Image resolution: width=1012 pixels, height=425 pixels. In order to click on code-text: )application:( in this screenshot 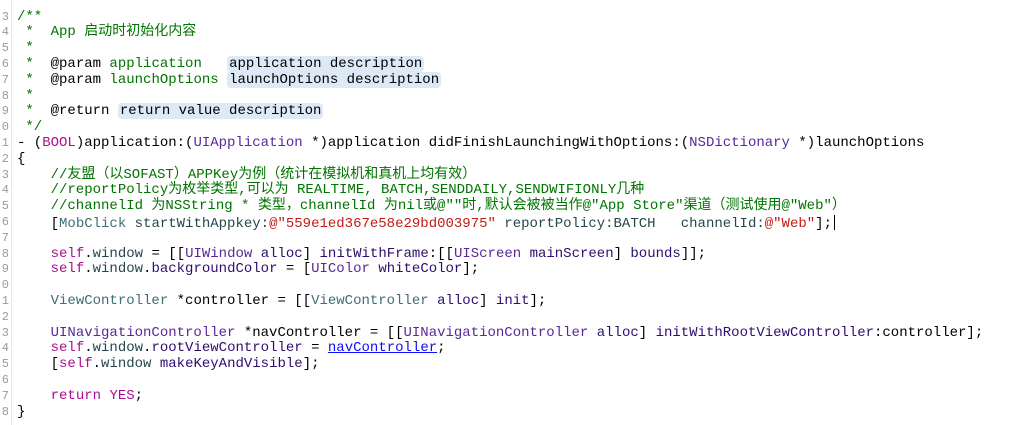, I will do `click(134, 142)`.